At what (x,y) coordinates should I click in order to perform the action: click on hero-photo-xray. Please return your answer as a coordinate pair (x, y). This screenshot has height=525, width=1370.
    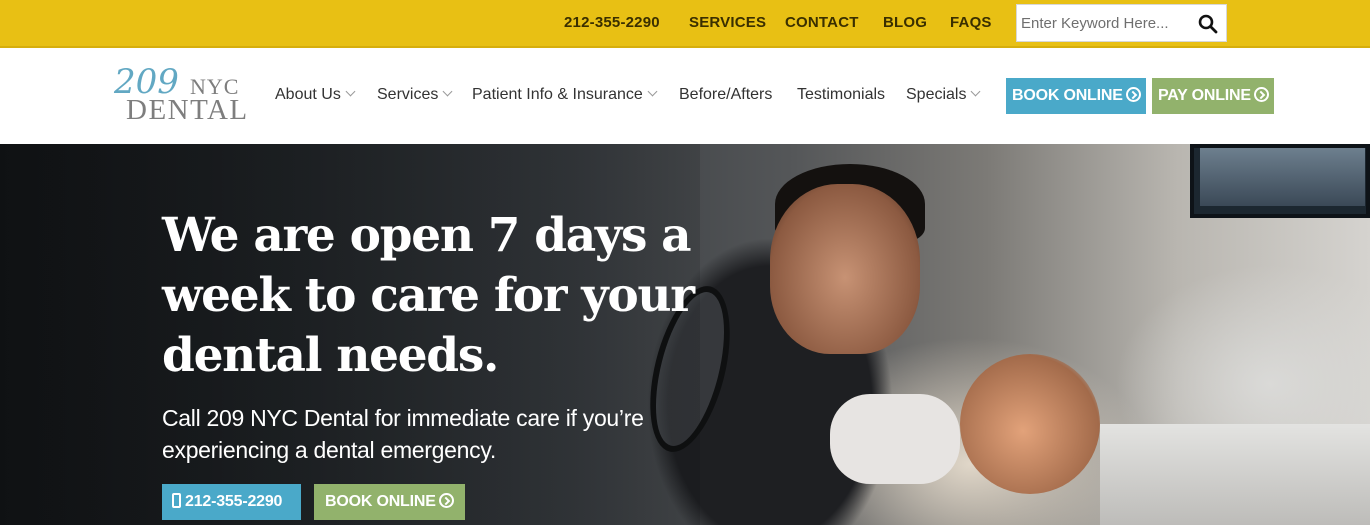
    Looking at the image, I should click on (1282, 177).